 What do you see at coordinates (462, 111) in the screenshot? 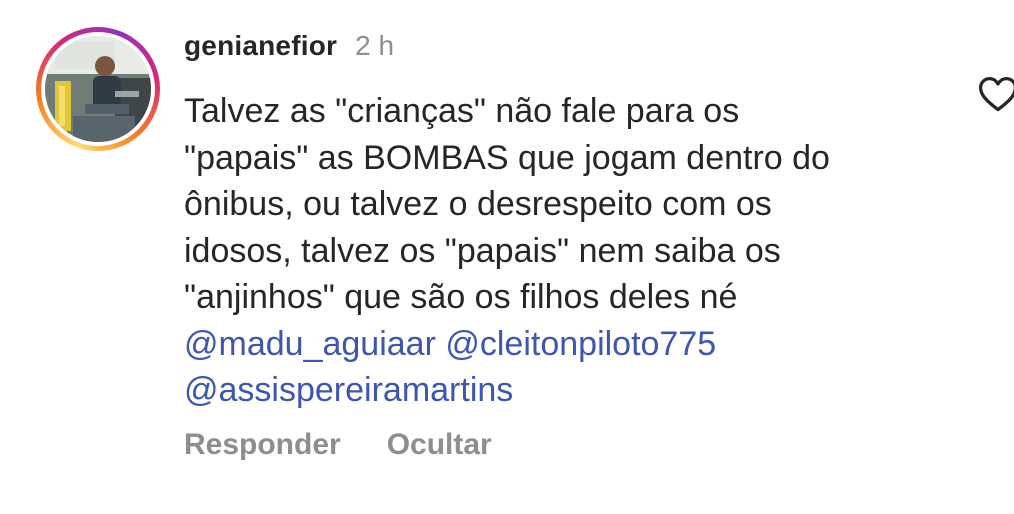
I see `comment-line: Talvez as "crianças" não fale para os` at bounding box center [462, 111].